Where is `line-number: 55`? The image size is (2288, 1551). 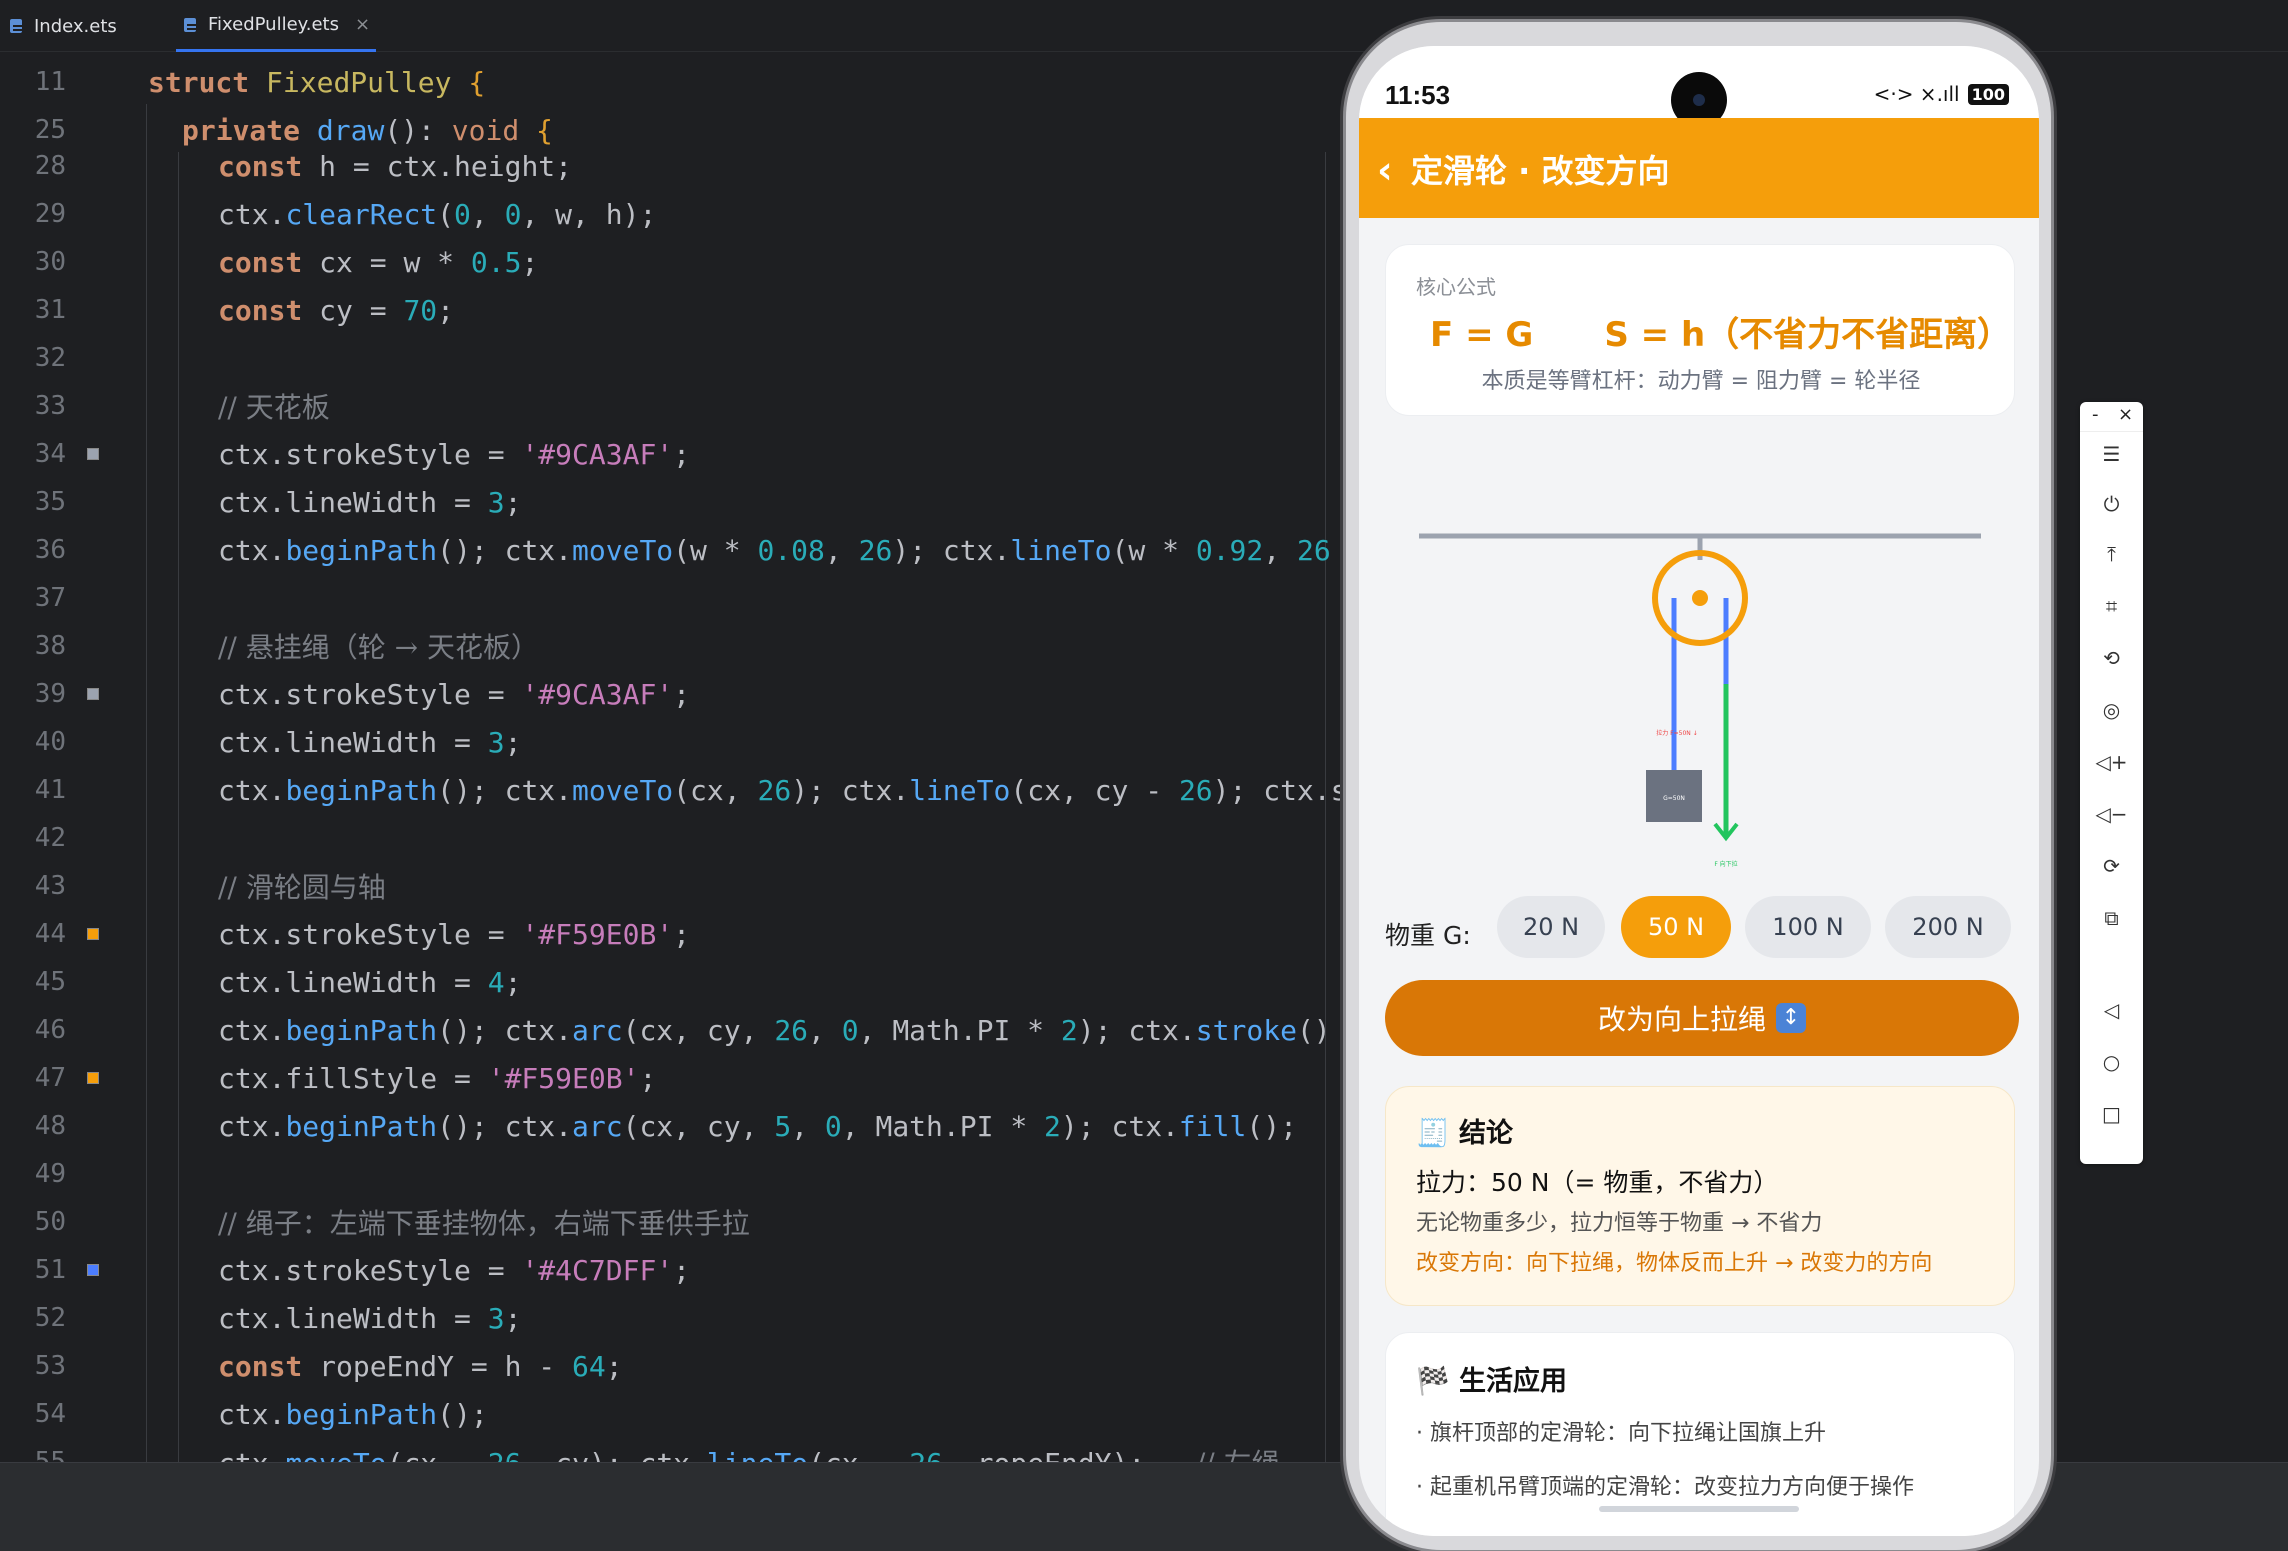
line-number: 55 is located at coordinates (50, 1454).